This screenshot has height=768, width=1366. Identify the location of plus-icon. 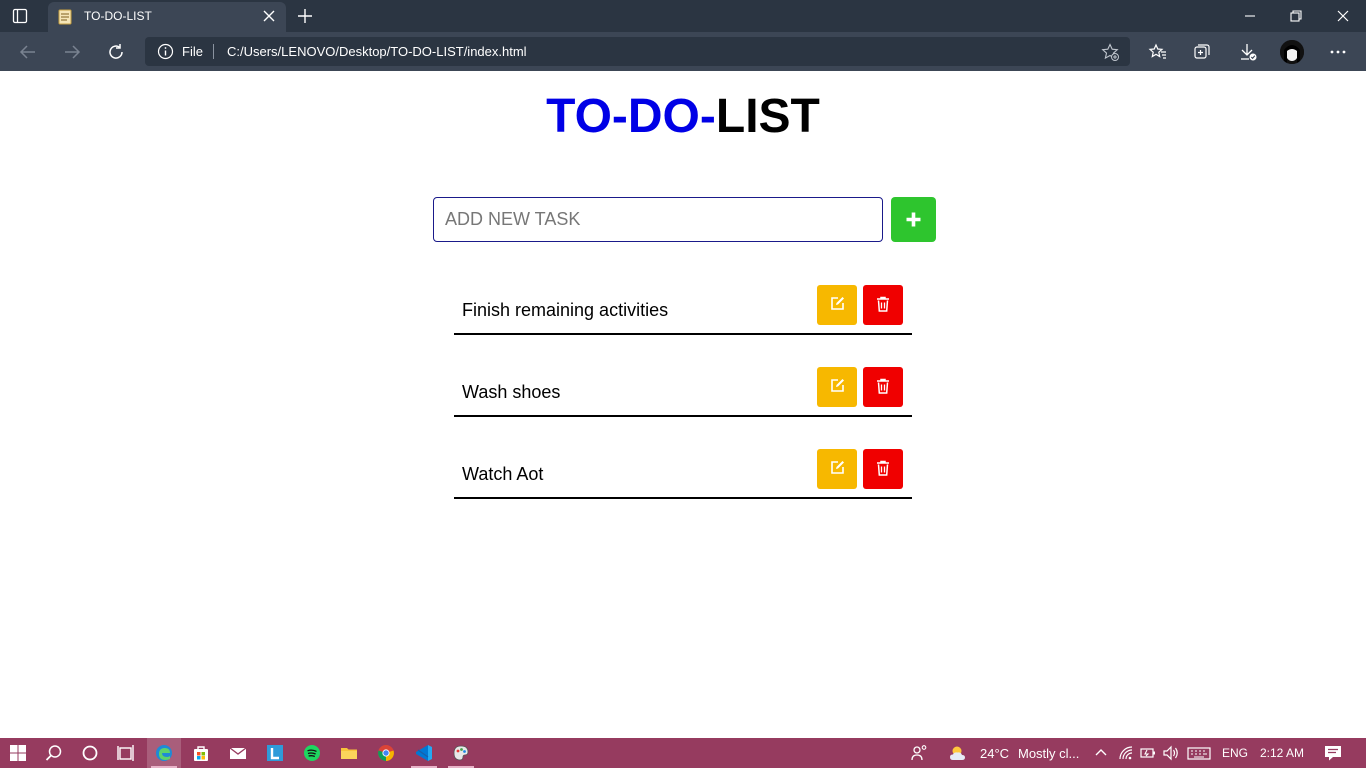
(913, 219).